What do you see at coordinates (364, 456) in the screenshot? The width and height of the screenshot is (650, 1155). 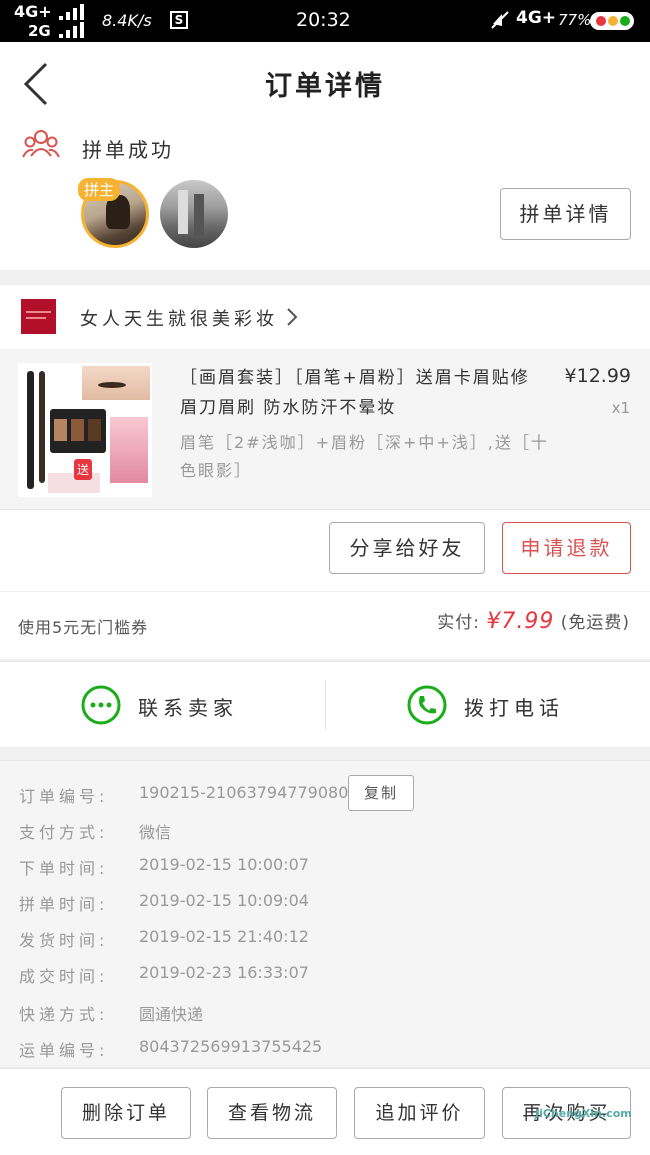 I see `product-spec: 眉笔［2#浅咖］+眉粉［深+中+浅］,送［十色眼影］` at bounding box center [364, 456].